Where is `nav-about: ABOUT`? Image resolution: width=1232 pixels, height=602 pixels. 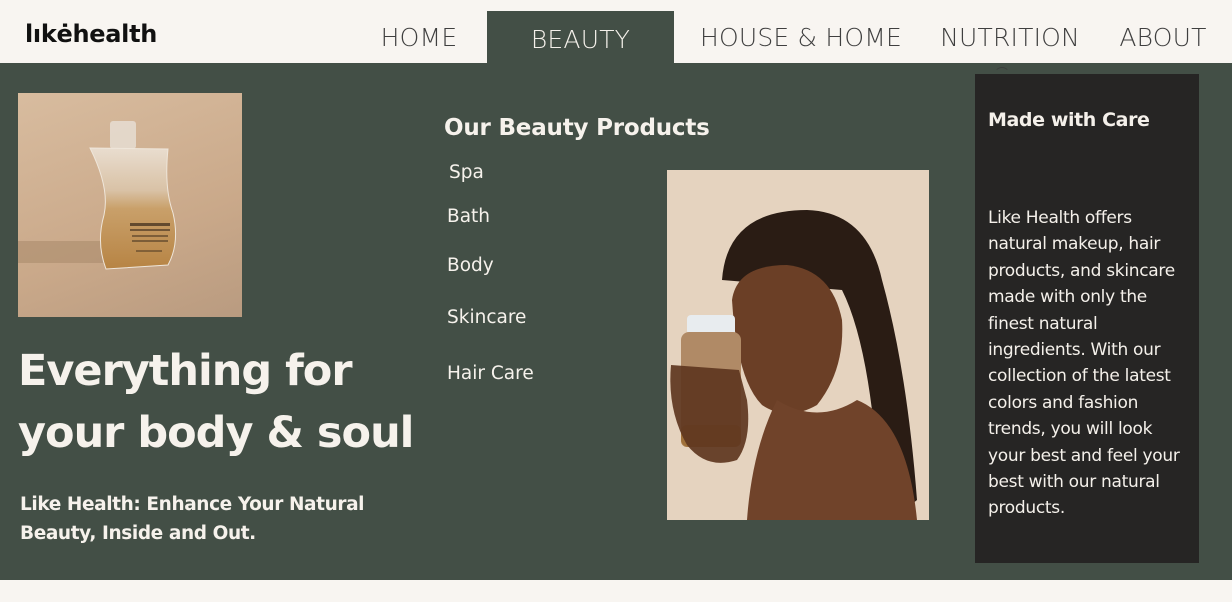 nav-about: ABOUT is located at coordinates (1163, 37).